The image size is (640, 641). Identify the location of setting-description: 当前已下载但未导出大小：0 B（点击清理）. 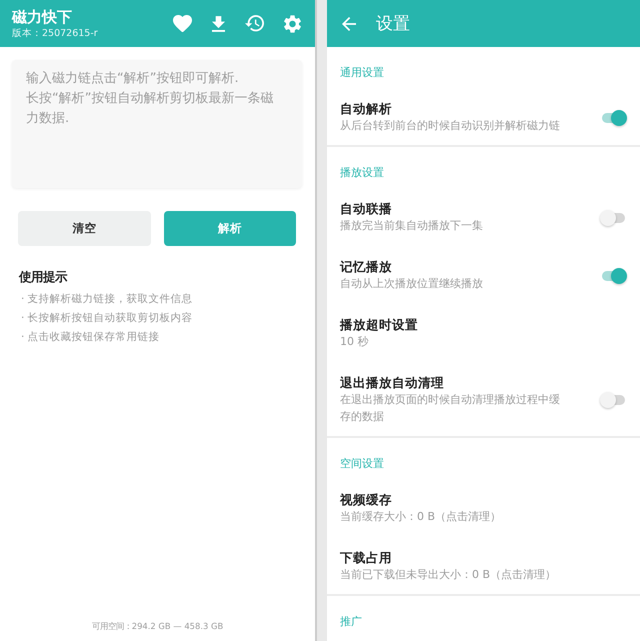
(448, 575).